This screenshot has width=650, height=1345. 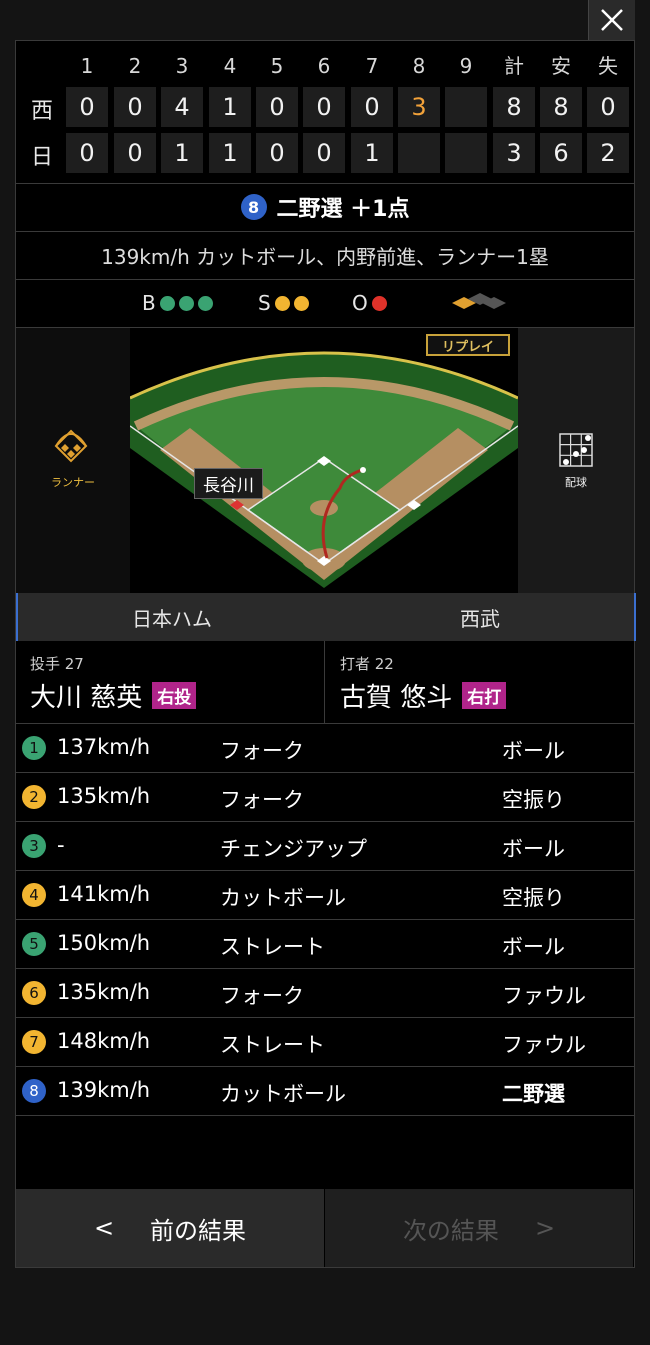 I want to click on inning-header: 2, so click(x=135, y=66).